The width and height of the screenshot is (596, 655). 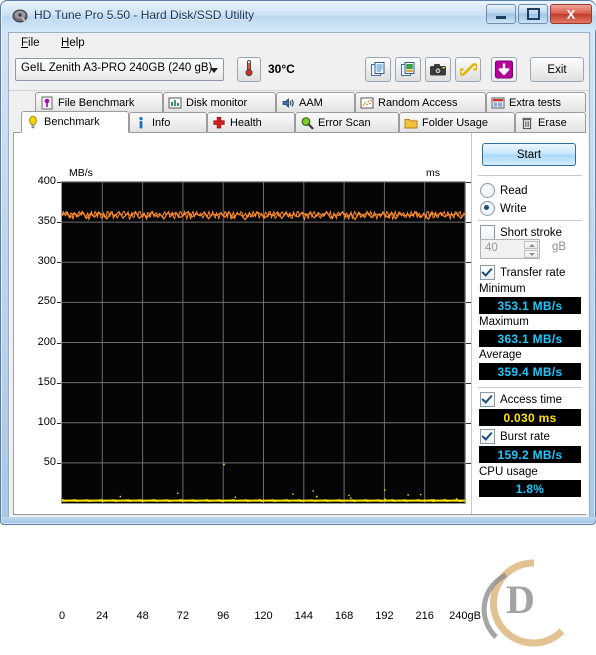 I want to click on tab-info: Info, so click(x=168, y=122).